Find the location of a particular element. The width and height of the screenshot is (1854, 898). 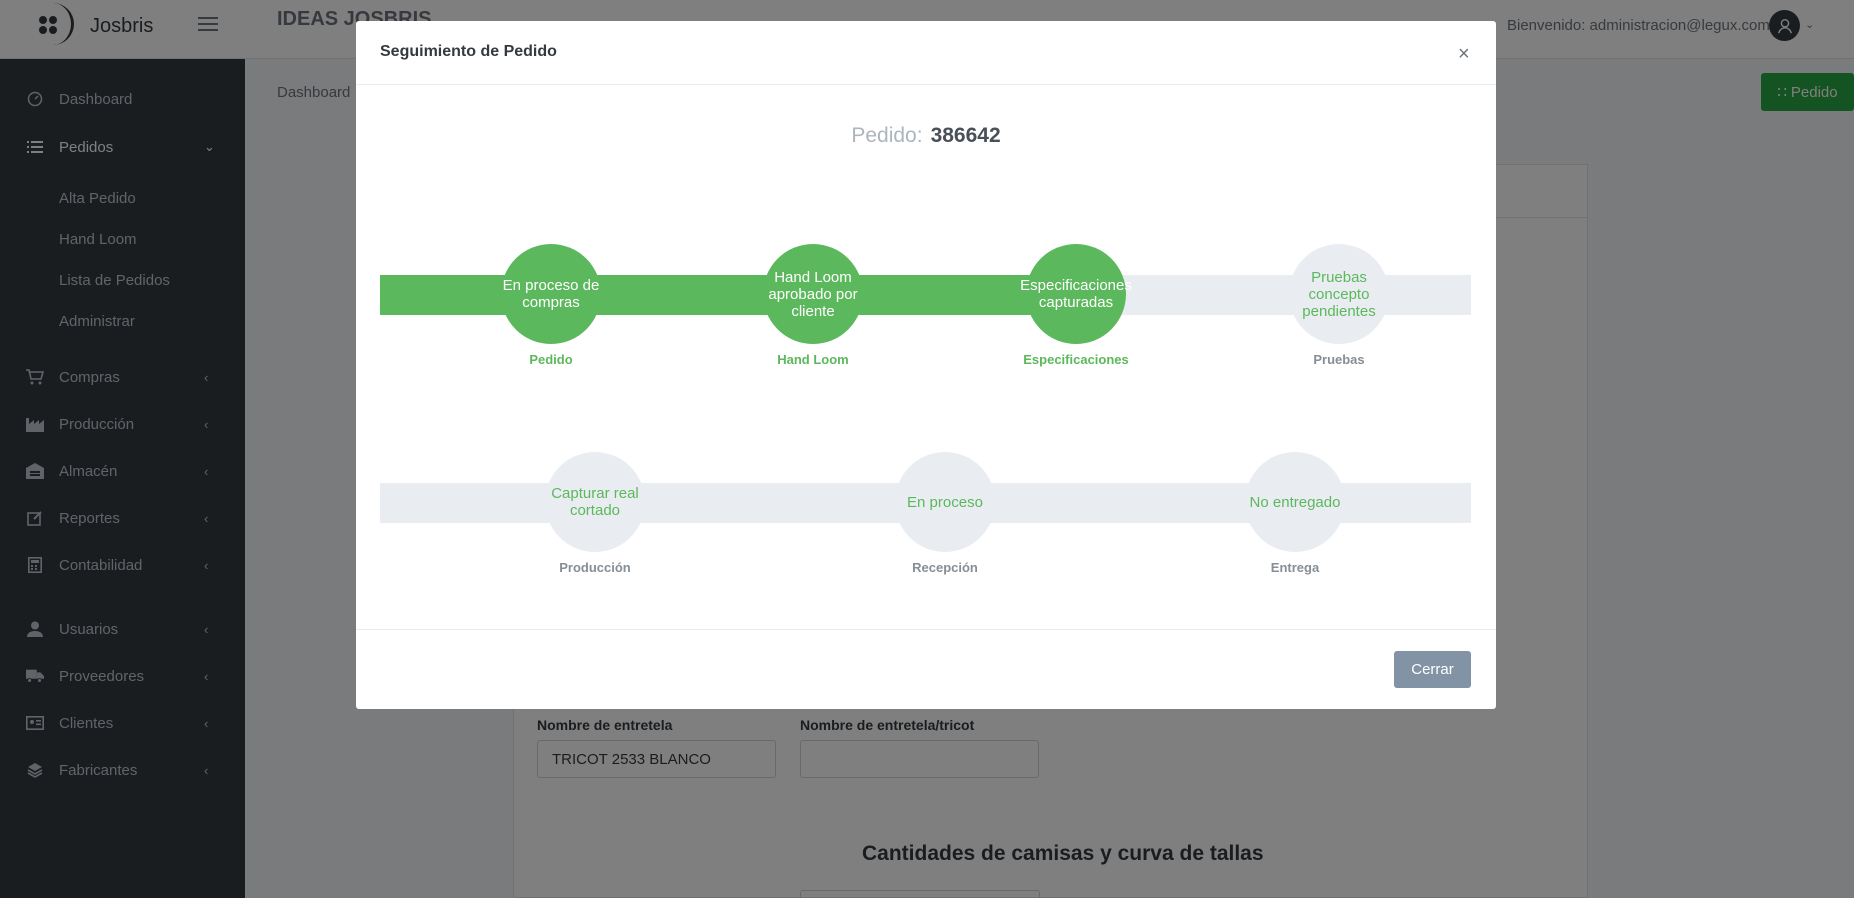

step-label-hand-loom: Hand Loom is located at coordinates (813, 359).